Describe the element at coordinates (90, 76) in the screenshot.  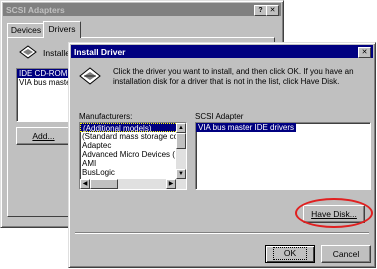
I see `driver-install-icon` at that location.